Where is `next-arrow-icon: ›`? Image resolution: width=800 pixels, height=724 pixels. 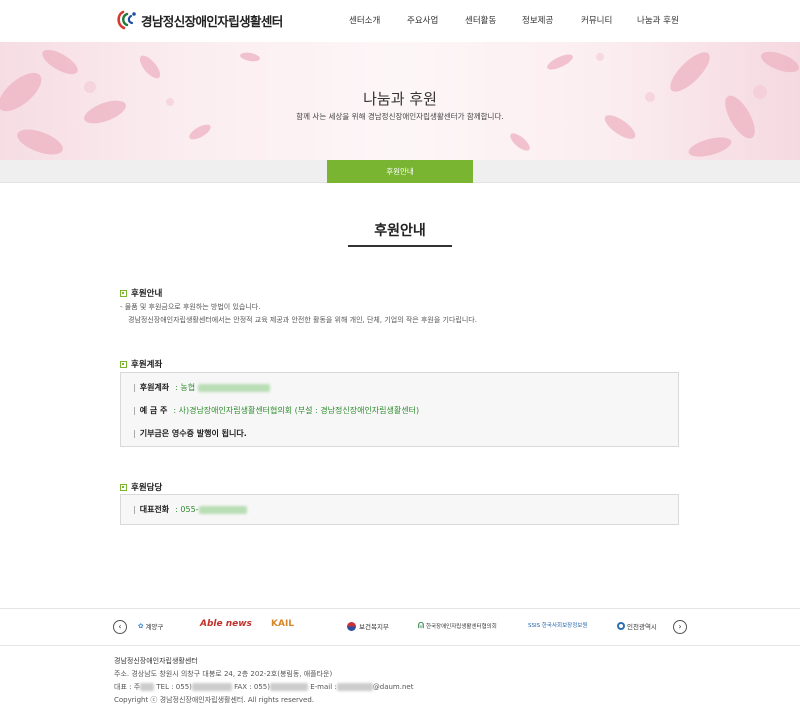
next-arrow-icon: › is located at coordinates (680, 627).